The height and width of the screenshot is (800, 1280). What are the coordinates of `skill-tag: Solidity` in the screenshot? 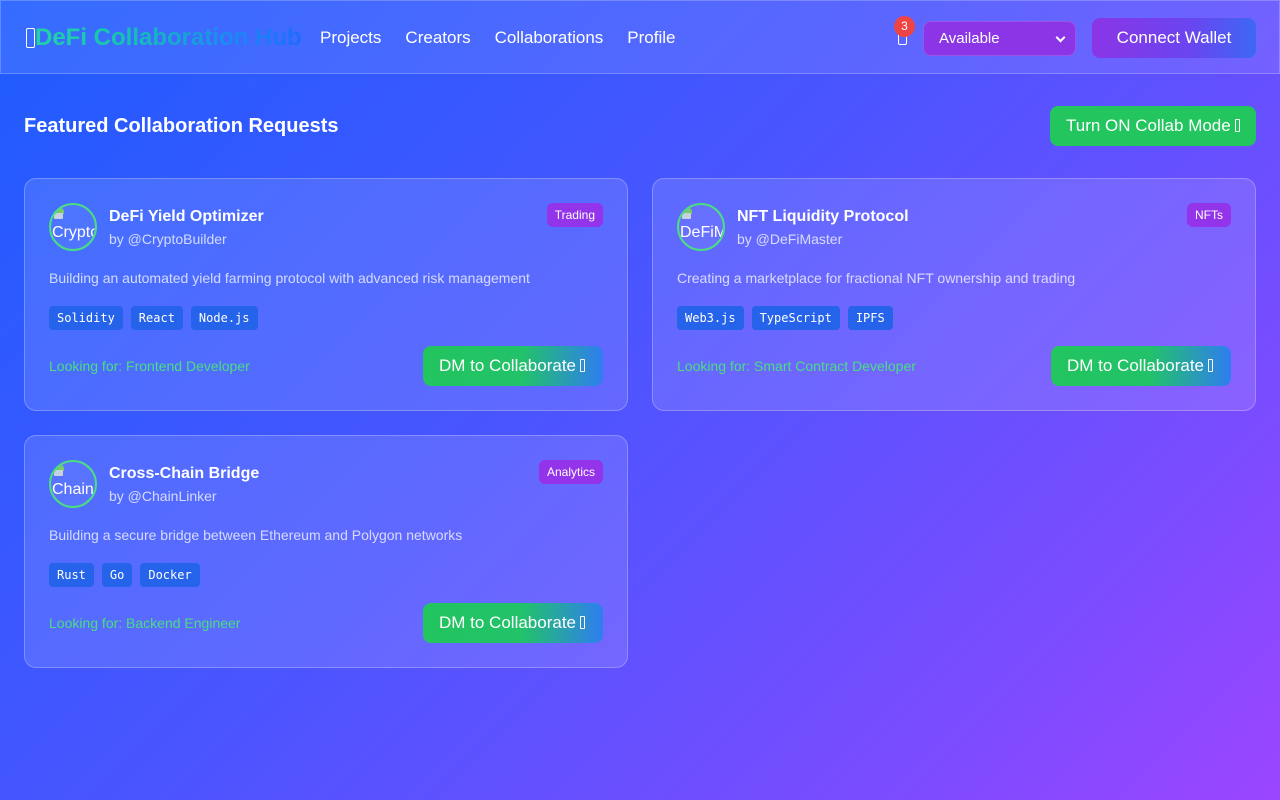 It's located at (86, 318).